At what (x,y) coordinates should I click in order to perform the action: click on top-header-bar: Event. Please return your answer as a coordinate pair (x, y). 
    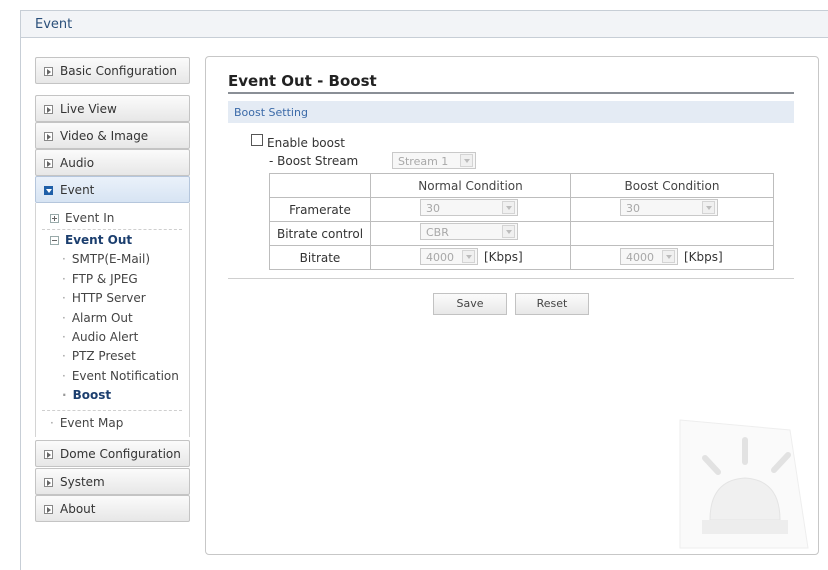
    Looking at the image, I should click on (424, 24).